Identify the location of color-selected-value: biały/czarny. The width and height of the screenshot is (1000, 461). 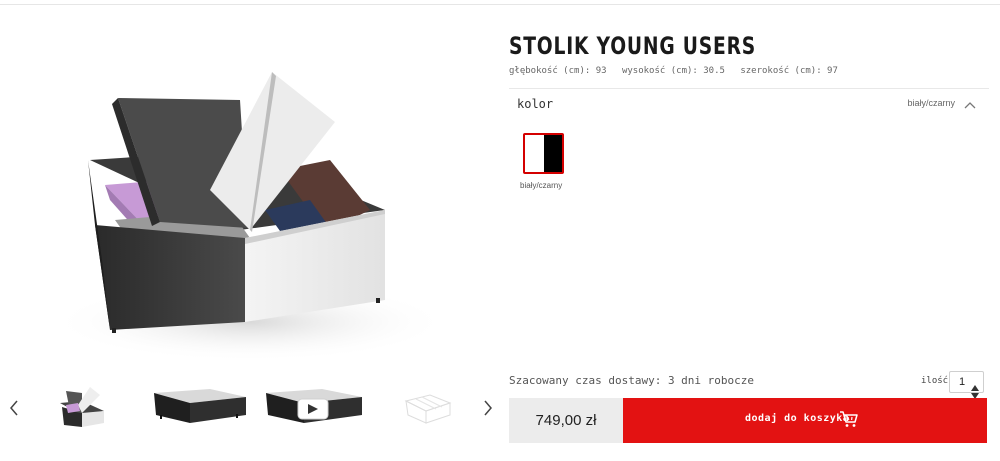
(931, 103).